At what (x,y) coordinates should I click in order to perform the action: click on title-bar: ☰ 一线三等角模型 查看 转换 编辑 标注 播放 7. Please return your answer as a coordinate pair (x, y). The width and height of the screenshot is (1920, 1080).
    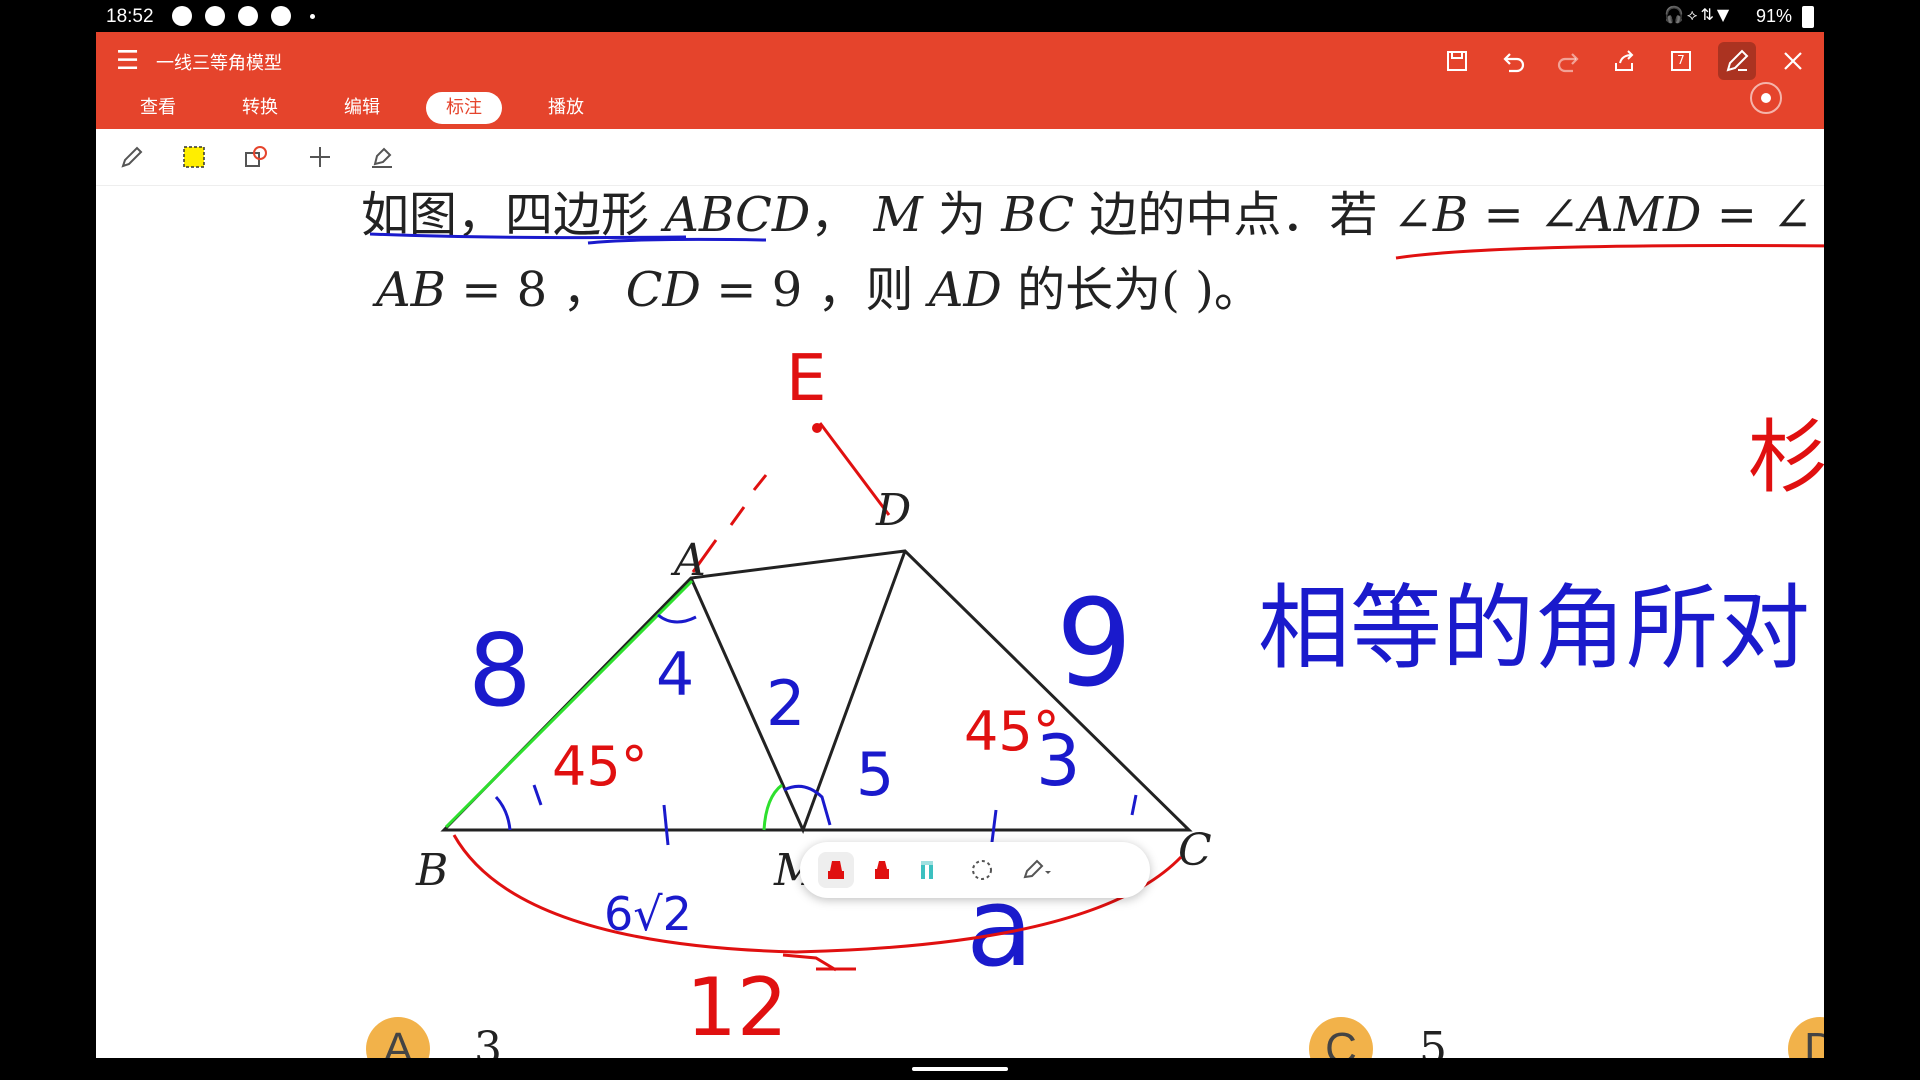
    Looking at the image, I should click on (960, 80).